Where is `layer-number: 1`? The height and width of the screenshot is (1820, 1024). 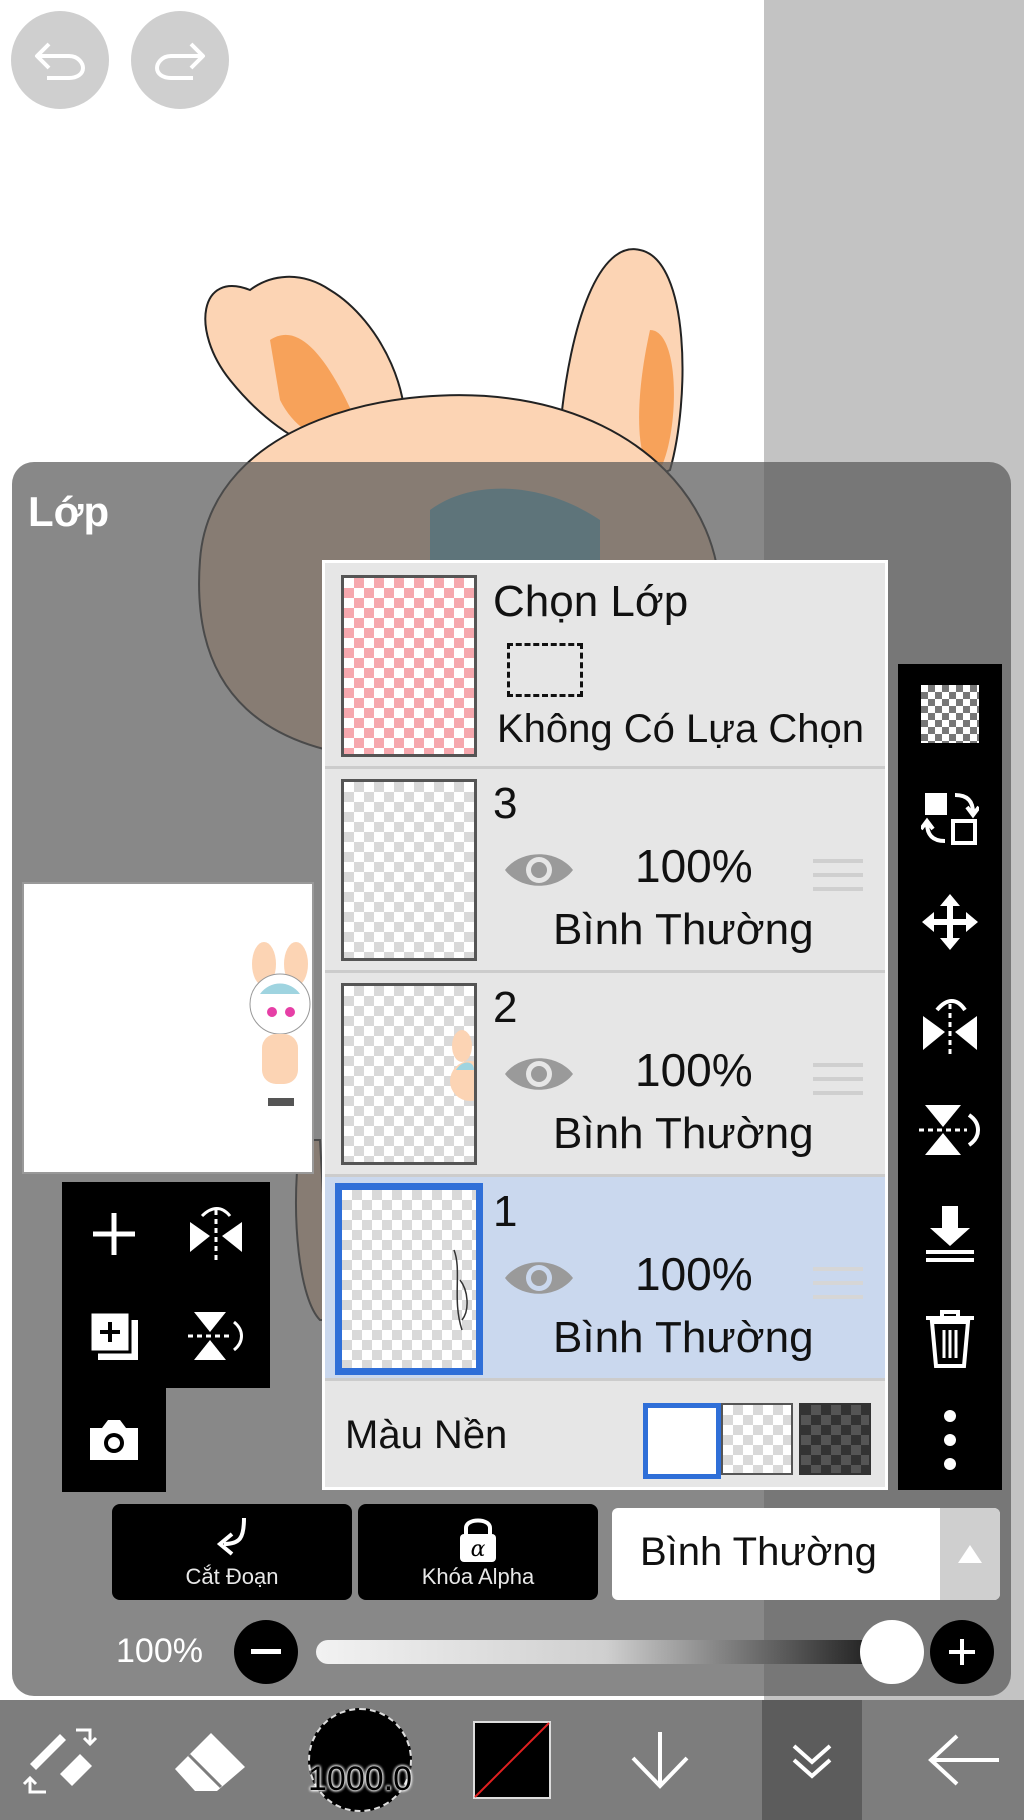
layer-number: 1 is located at coordinates (505, 1211).